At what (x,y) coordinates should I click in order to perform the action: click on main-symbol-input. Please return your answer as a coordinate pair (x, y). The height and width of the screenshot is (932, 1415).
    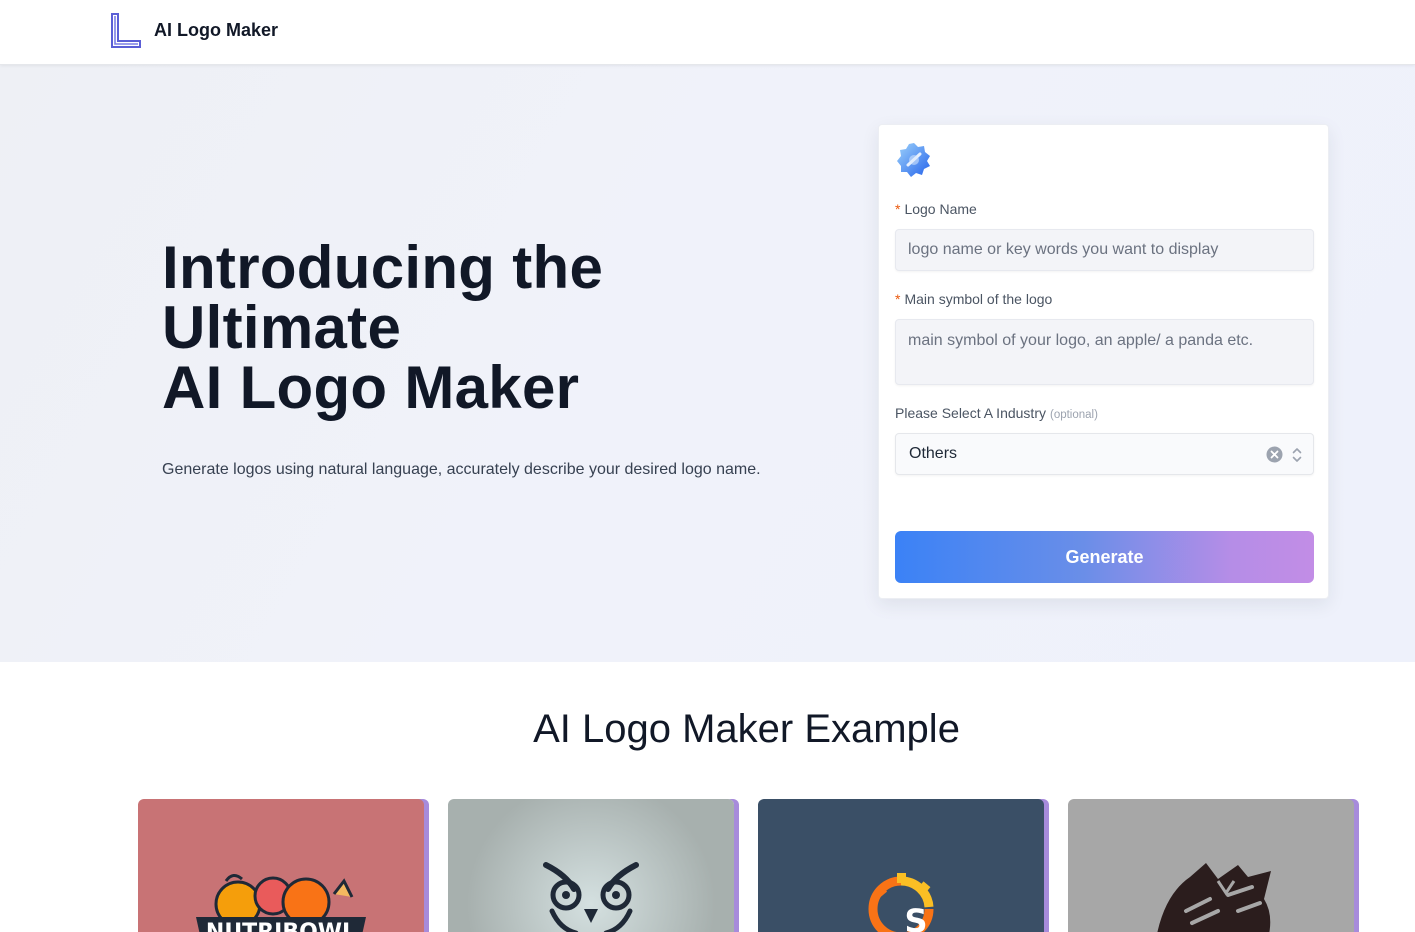
    Looking at the image, I should click on (1104, 352).